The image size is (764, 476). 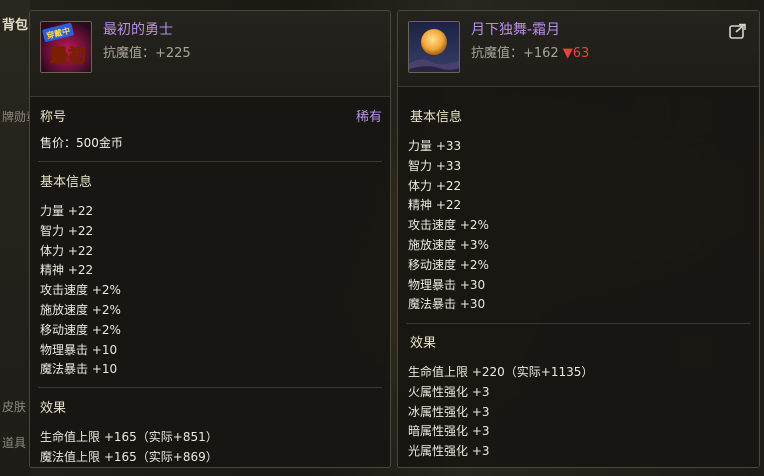 I want to click on effect-line: 暗属性强化 +3, so click(x=449, y=431).